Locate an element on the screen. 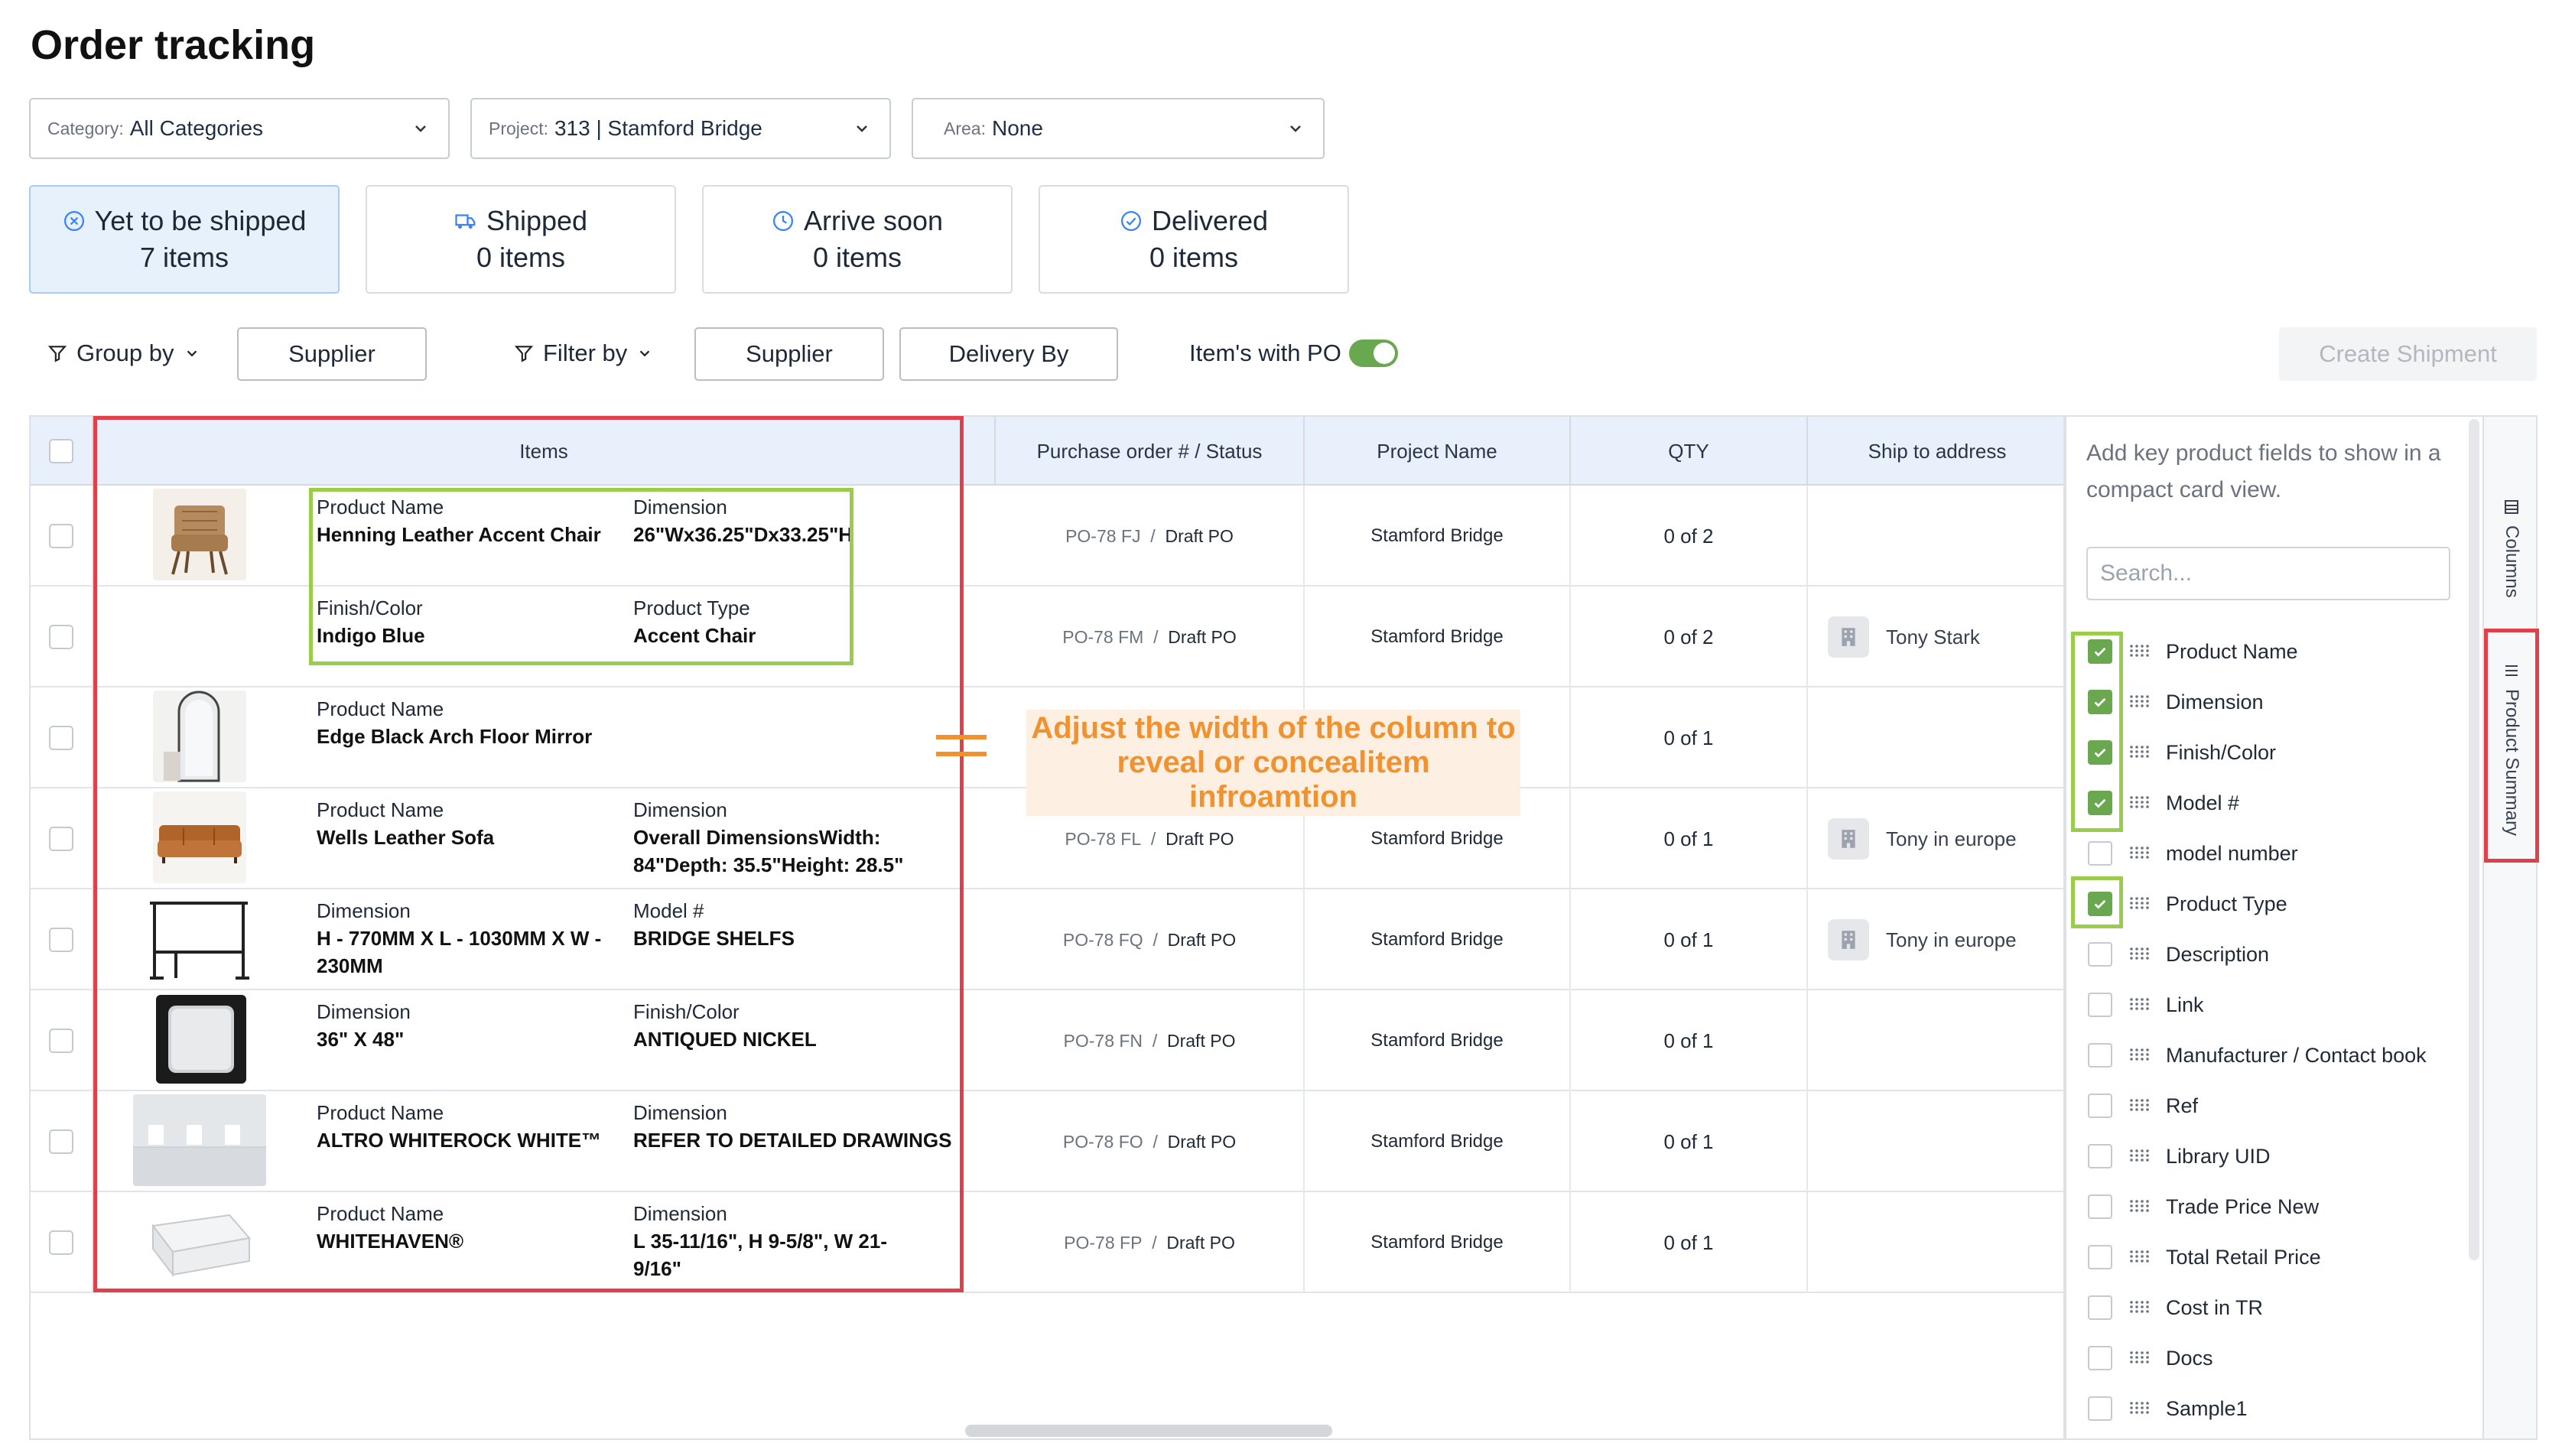 This screenshot has width=2562, height=1456. project-dropdown: Project: 313 | Stamford Bridge is located at coordinates (680, 128).